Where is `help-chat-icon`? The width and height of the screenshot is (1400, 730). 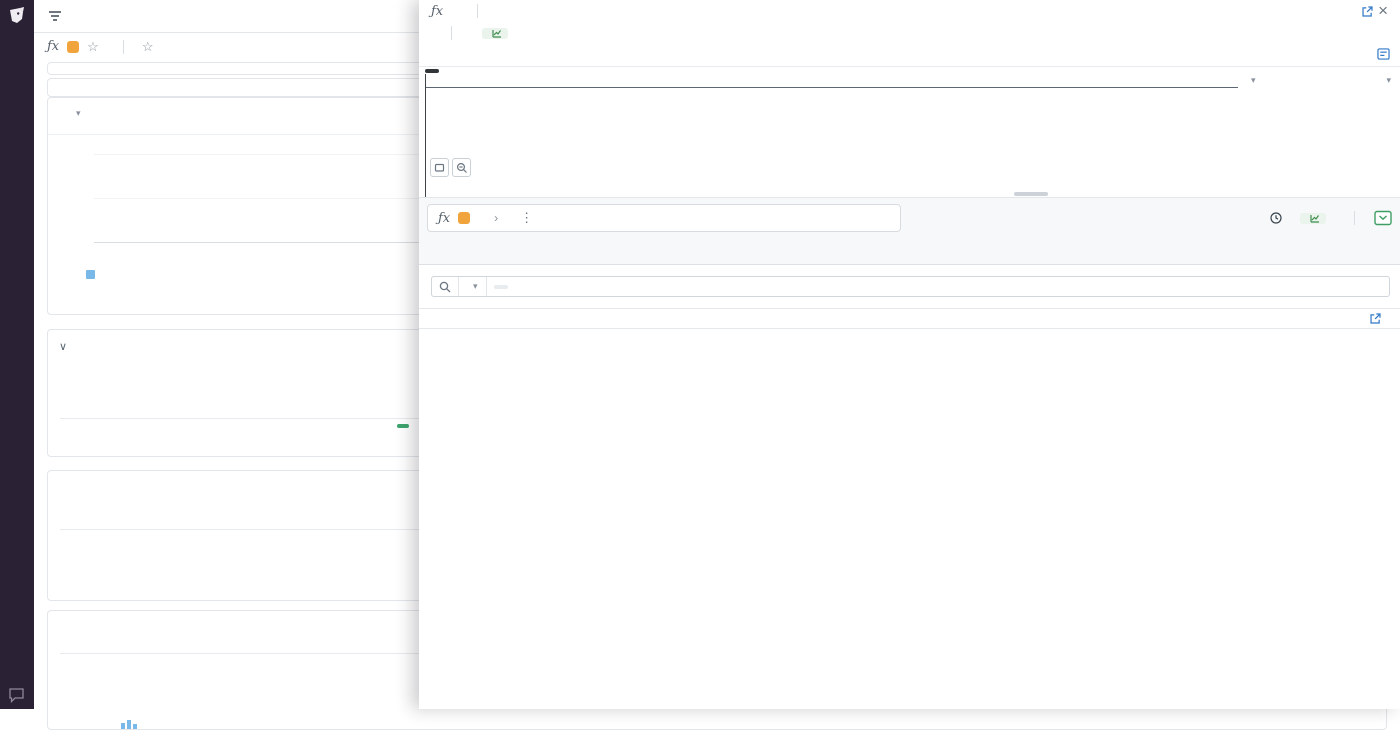 help-chat-icon is located at coordinates (17, 695).